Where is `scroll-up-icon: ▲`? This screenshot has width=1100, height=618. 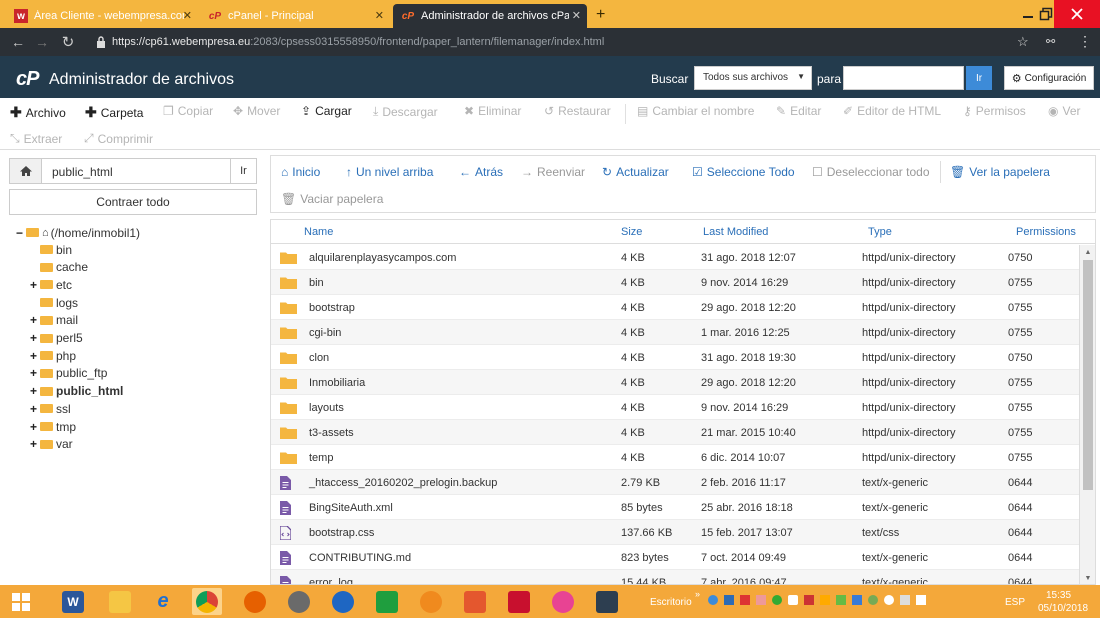
scroll-up-icon: ▲ is located at coordinates (1087, 252).